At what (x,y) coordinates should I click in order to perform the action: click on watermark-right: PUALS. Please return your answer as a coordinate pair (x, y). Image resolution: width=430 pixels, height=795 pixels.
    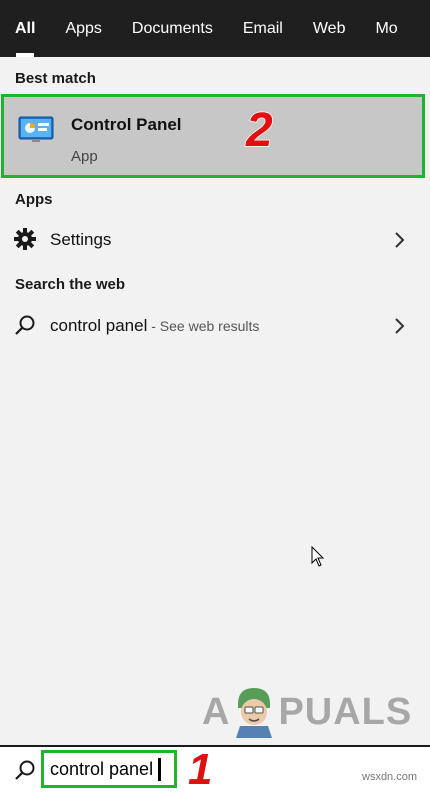
    Looking at the image, I should click on (345, 711).